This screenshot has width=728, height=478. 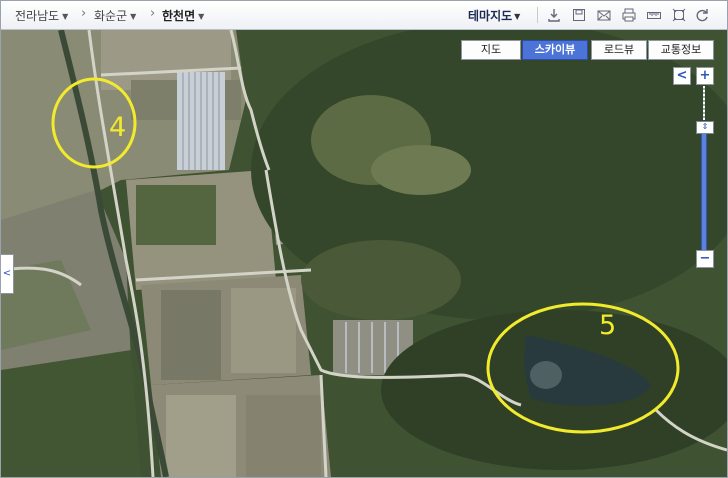 What do you see at coordinates (183, 15) in the screenshot?
I see `breadcrumb-town: 한천면 ▼` at bounding box center [183, 15].